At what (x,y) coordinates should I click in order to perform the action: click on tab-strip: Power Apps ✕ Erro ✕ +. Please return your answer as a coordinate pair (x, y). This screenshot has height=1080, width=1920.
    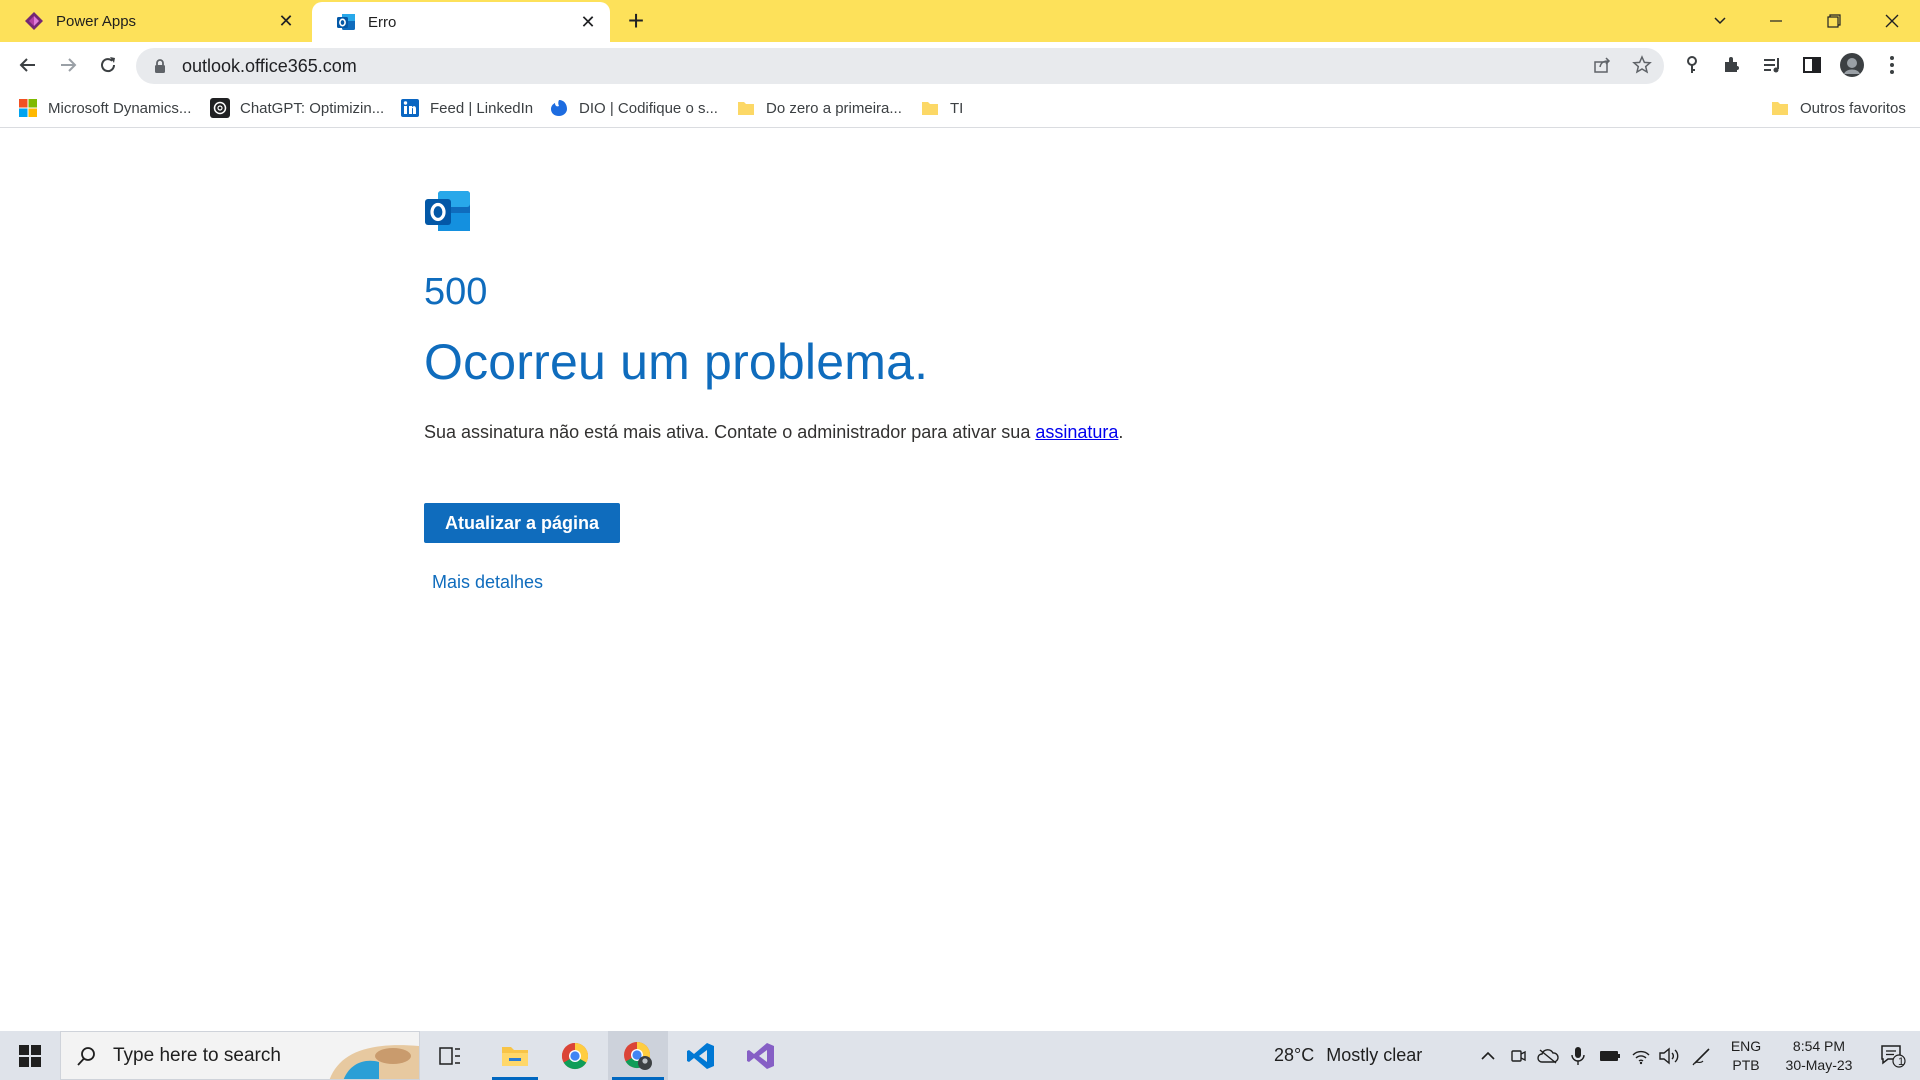
    Looking at the image, I should click on (960, 21).